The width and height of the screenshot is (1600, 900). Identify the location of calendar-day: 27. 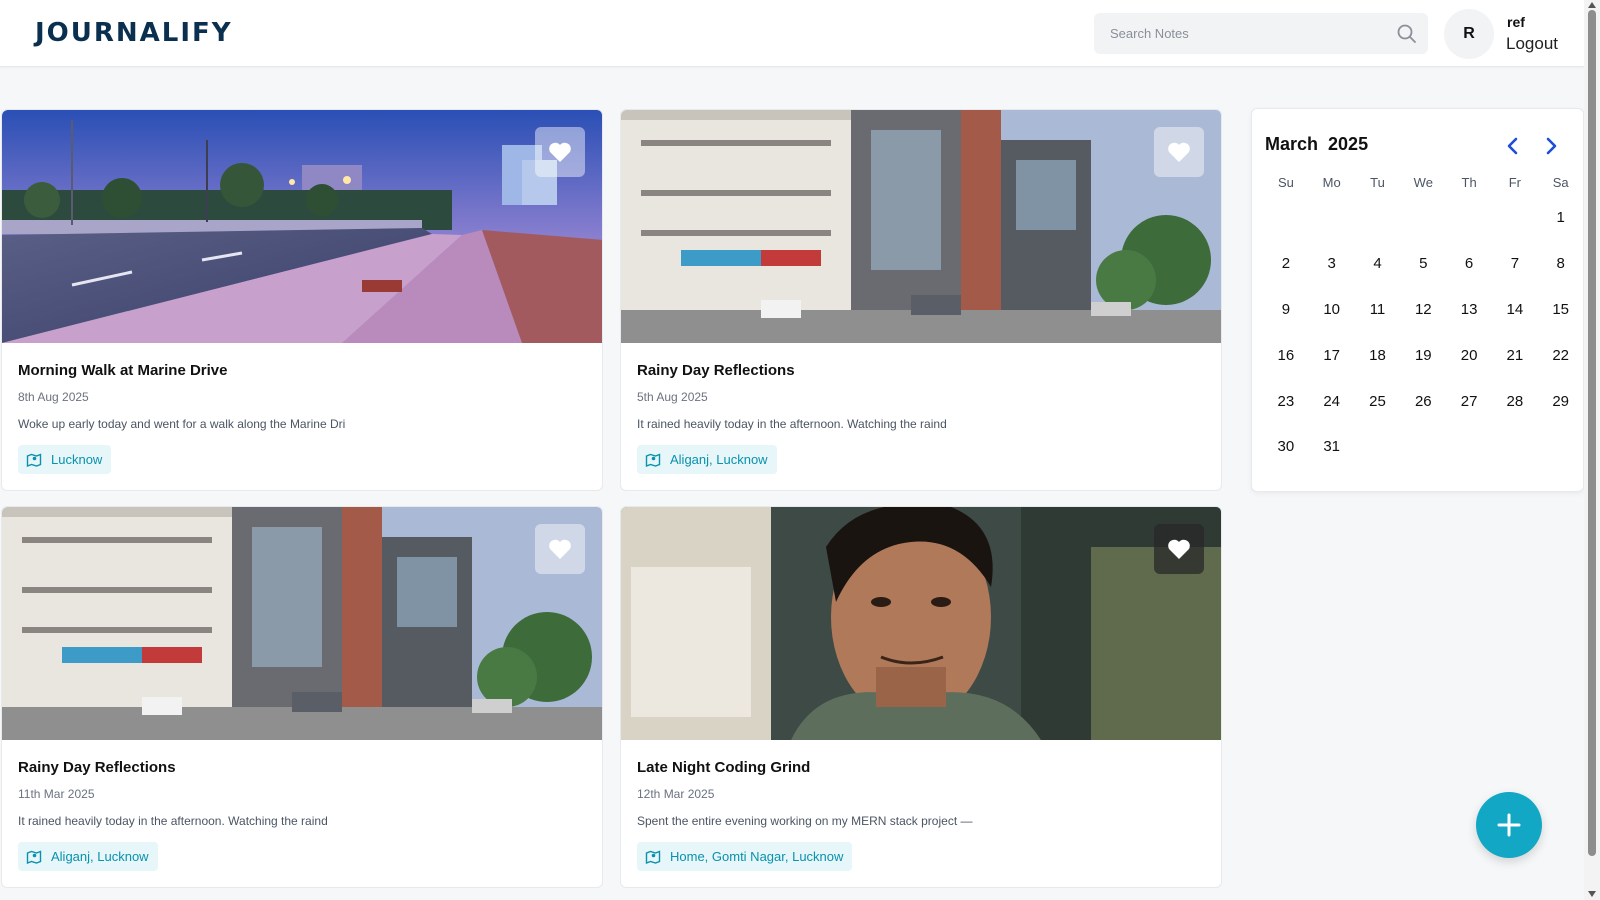
(1469, 401).